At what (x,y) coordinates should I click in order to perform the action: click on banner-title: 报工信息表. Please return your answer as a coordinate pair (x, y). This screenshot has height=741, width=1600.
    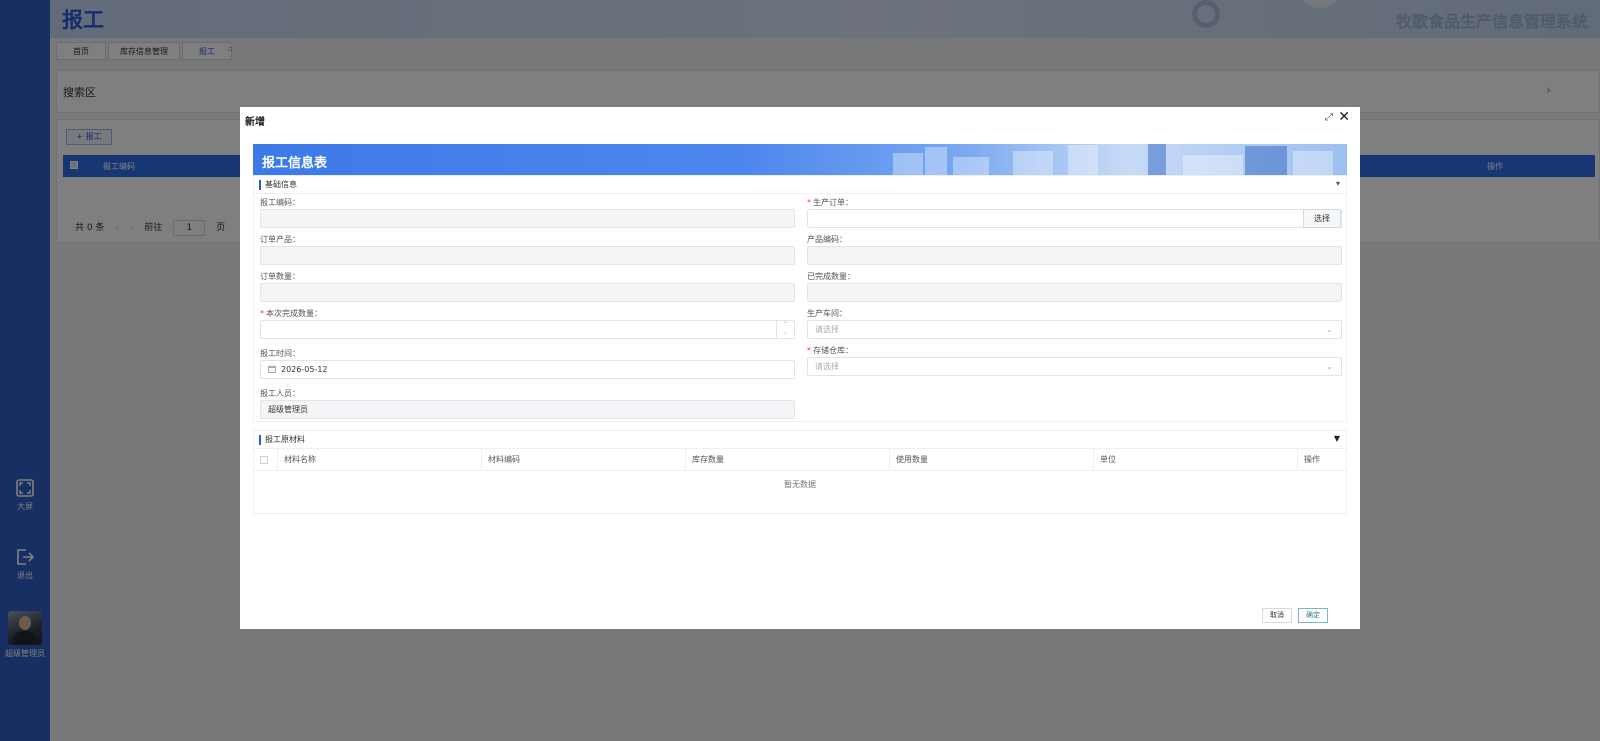
    Looking at the image, I should click on (295, 163).